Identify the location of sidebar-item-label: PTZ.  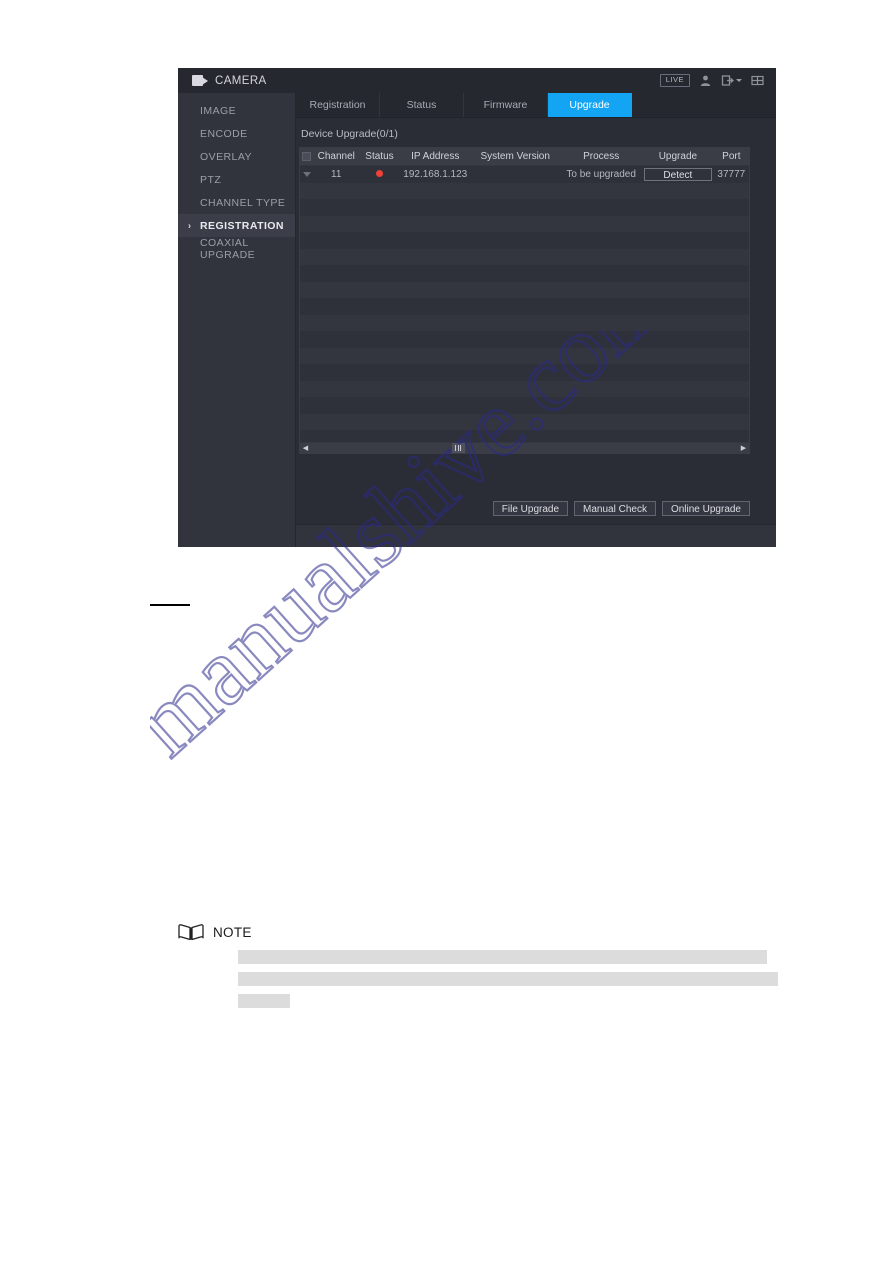
(211, 179).